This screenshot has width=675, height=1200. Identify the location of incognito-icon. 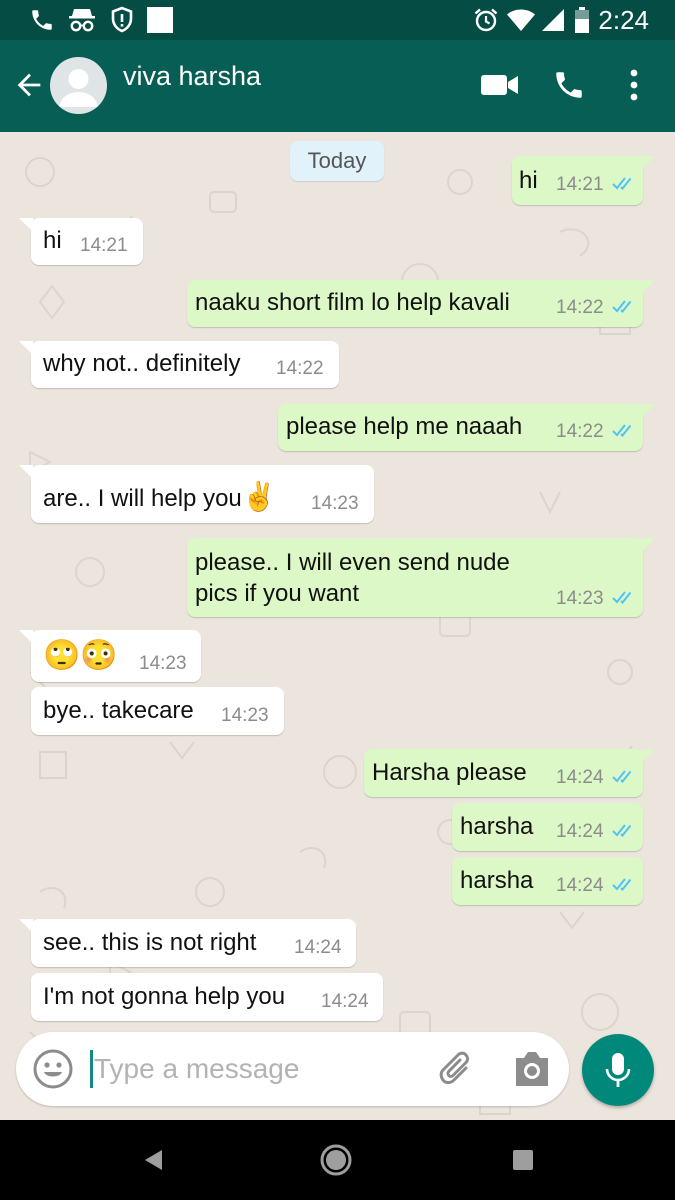
(82, 20).